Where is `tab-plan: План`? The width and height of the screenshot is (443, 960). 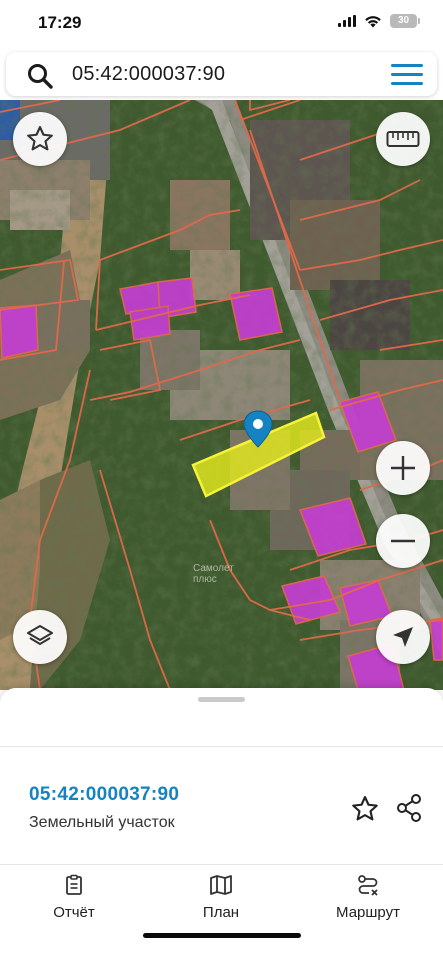 tab-plan: План is located at coordinates (221, 897).